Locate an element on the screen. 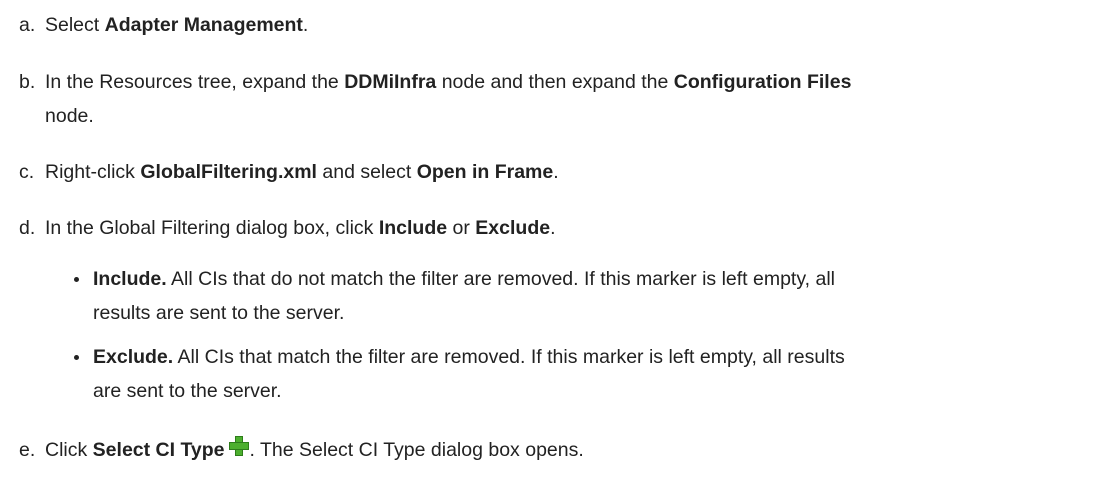  step-text: Select Adapter Management. is located at coordinates (176, 25).